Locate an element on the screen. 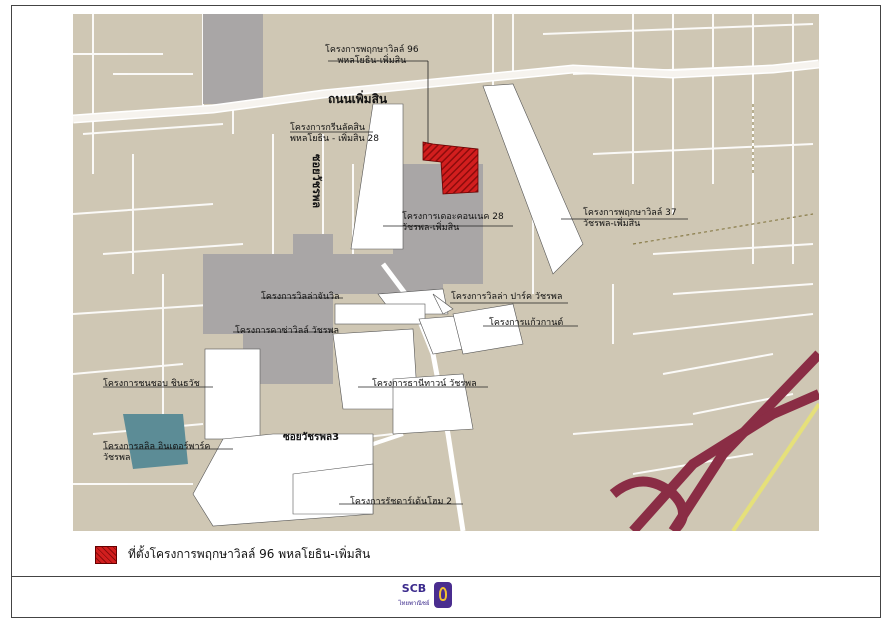 The image size is (887, 628). road-label-soi3: ซอยวัชรพล3 is located at coordinates (311, 437).